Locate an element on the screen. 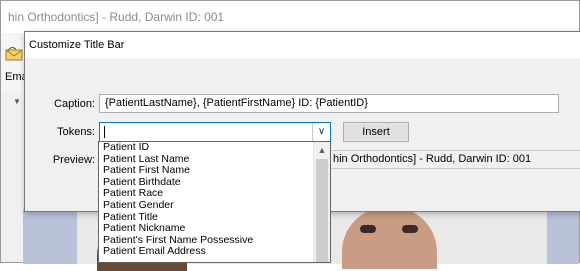 The image size is (580, 271). main-window-titlebar: hin Orthodontics] - Rudd, Darwin ID: 001 is located at coordinates (290, 17).